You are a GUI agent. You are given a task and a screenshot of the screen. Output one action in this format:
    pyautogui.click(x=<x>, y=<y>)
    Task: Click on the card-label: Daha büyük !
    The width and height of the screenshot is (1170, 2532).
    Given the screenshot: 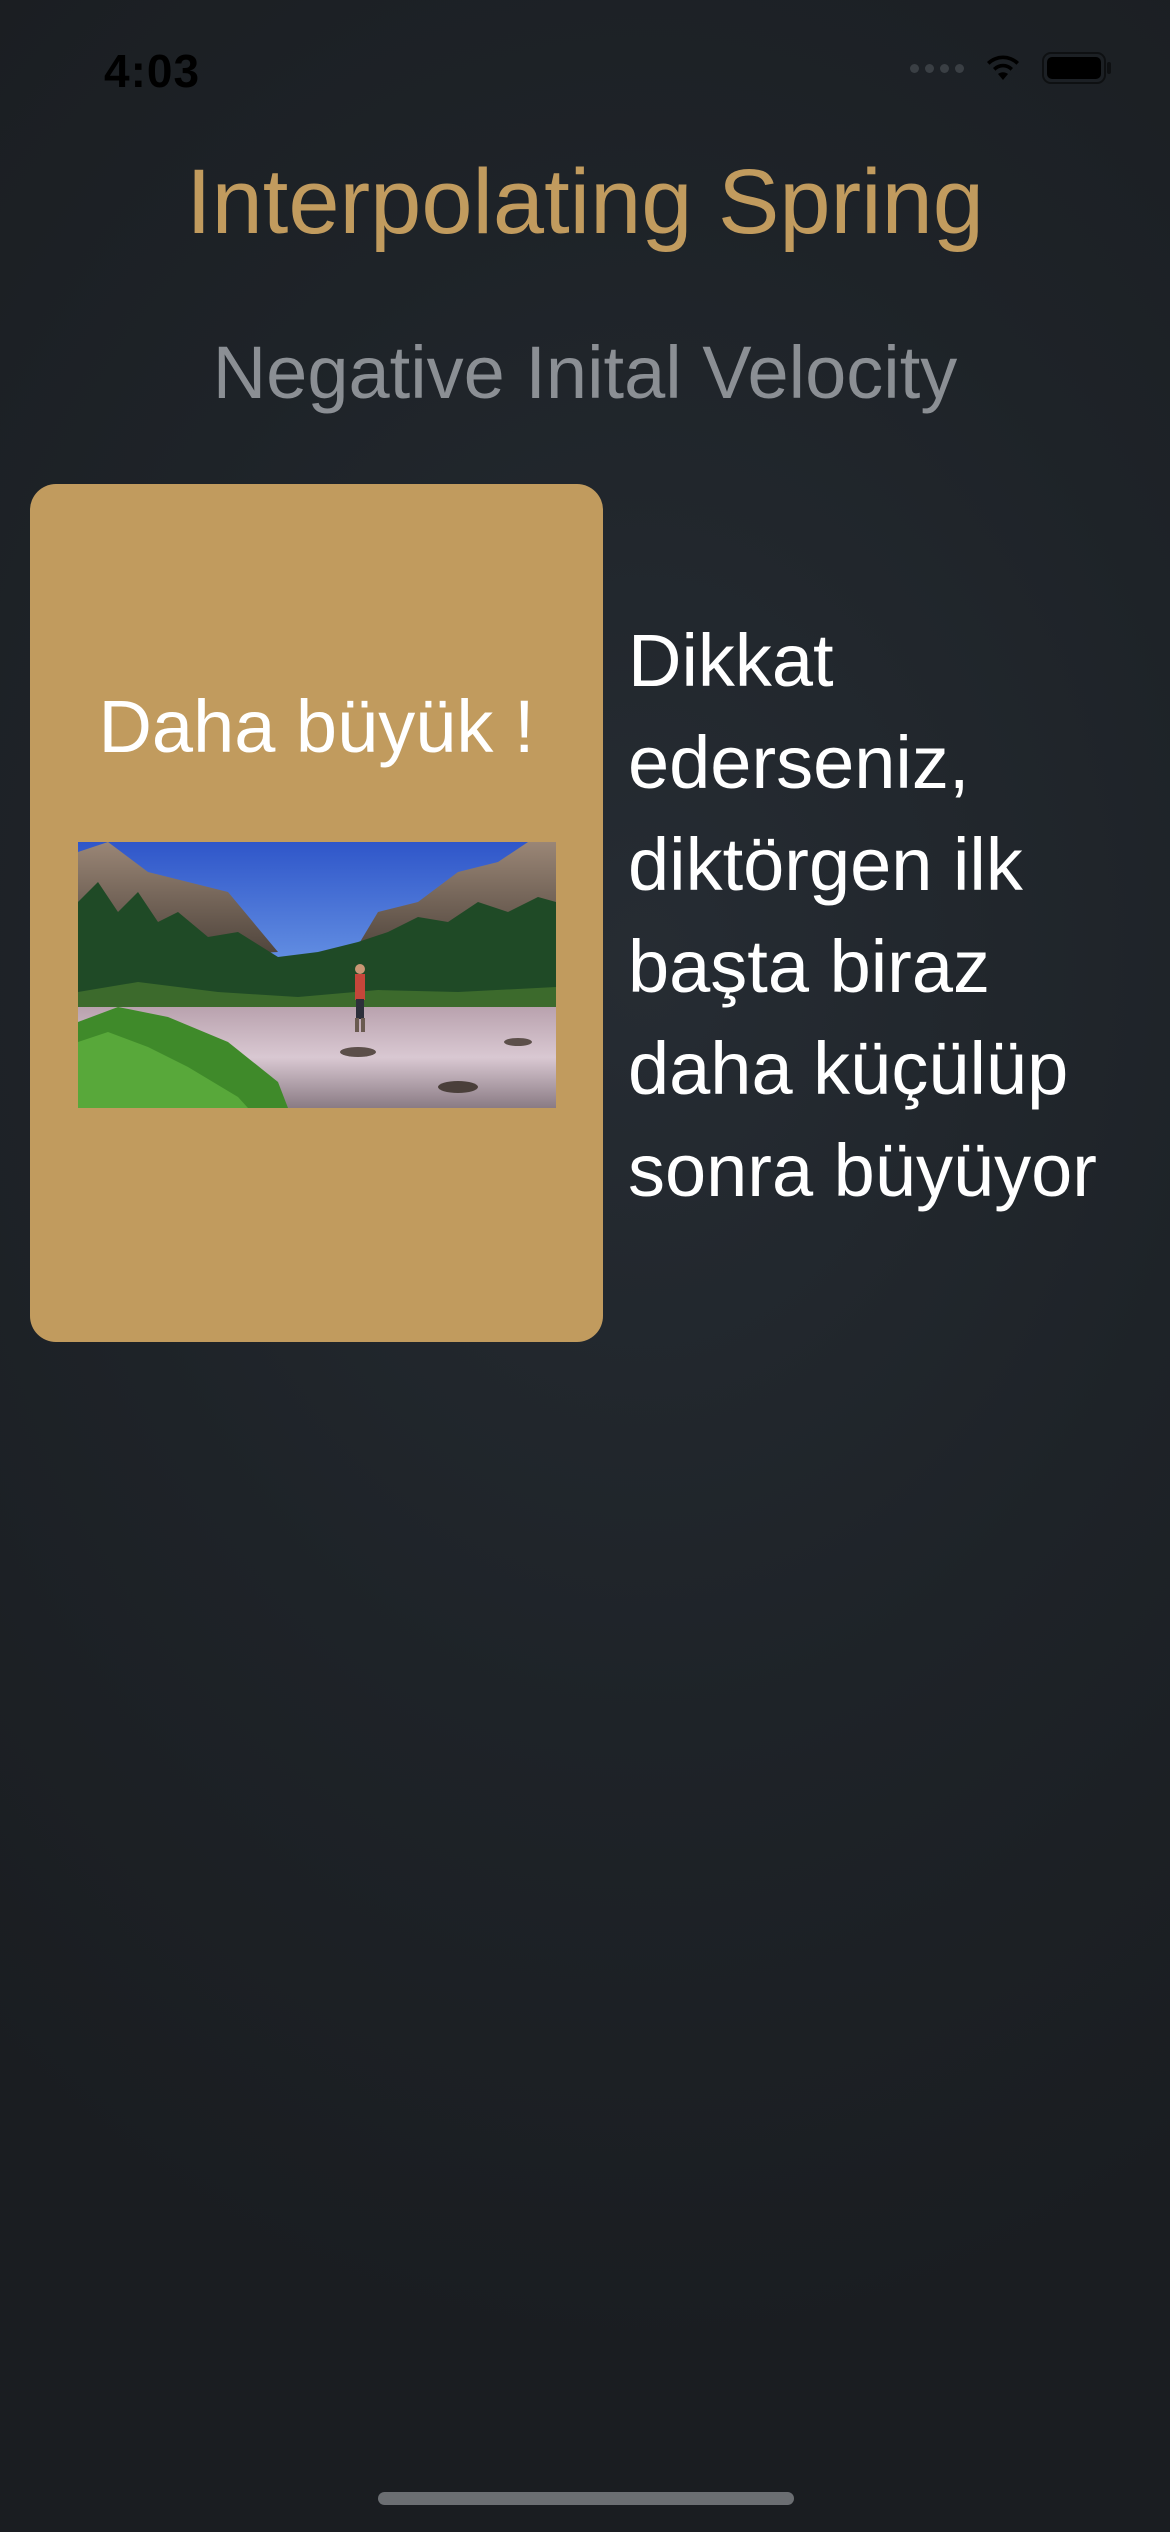 What is the action you would take?
    pyautogui.click(x=316, y=726)
    